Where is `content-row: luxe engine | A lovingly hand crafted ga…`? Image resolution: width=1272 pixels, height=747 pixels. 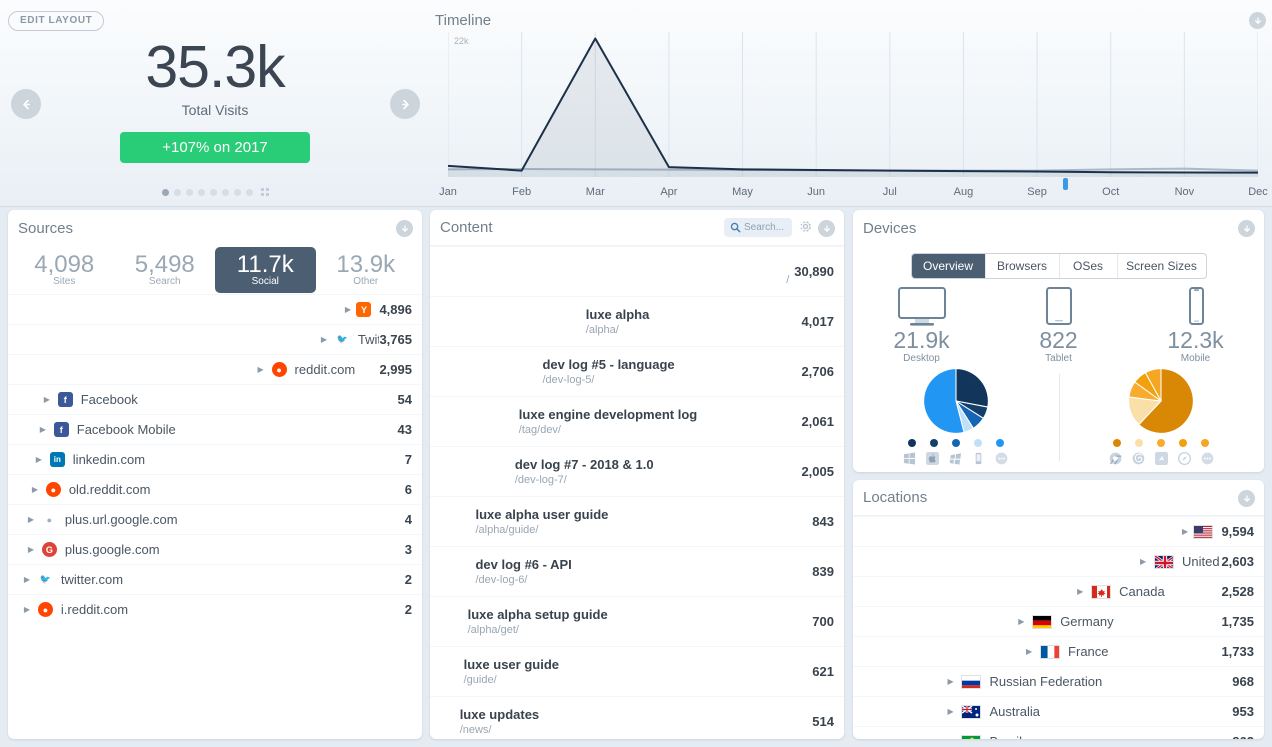 content-row: luxe engine | A lovingly hand crafted ga… is located at coordinates (637, 271).